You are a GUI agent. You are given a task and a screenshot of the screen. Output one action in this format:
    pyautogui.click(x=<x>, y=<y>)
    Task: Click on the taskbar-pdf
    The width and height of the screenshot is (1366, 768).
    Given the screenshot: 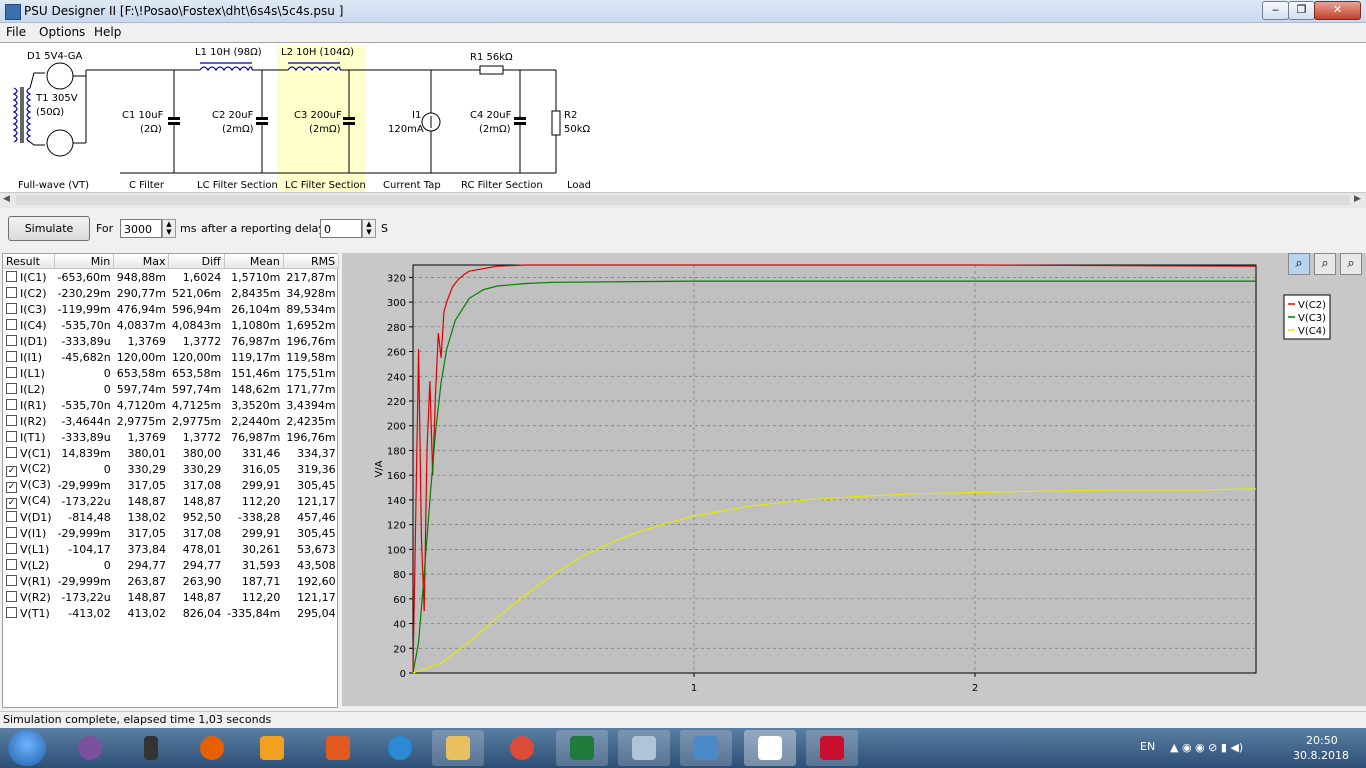 What is the action you would take?
    pyautogui.click(x=832, y=748)
    